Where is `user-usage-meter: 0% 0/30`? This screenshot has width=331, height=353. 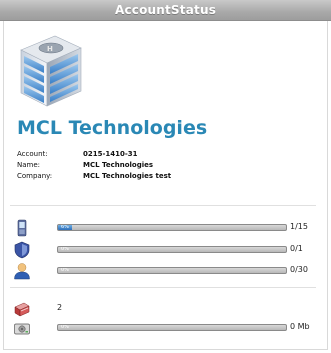
user-usage-meter: 0% 0/30 is located at coordinates (166, 271).